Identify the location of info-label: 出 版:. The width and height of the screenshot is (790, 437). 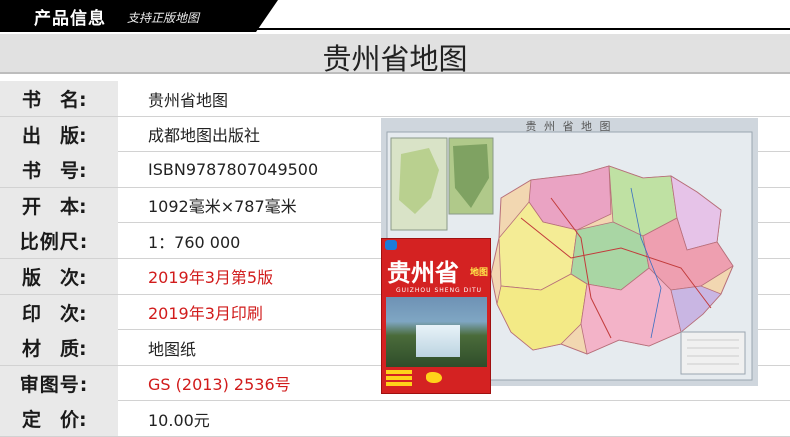
(59, 134).